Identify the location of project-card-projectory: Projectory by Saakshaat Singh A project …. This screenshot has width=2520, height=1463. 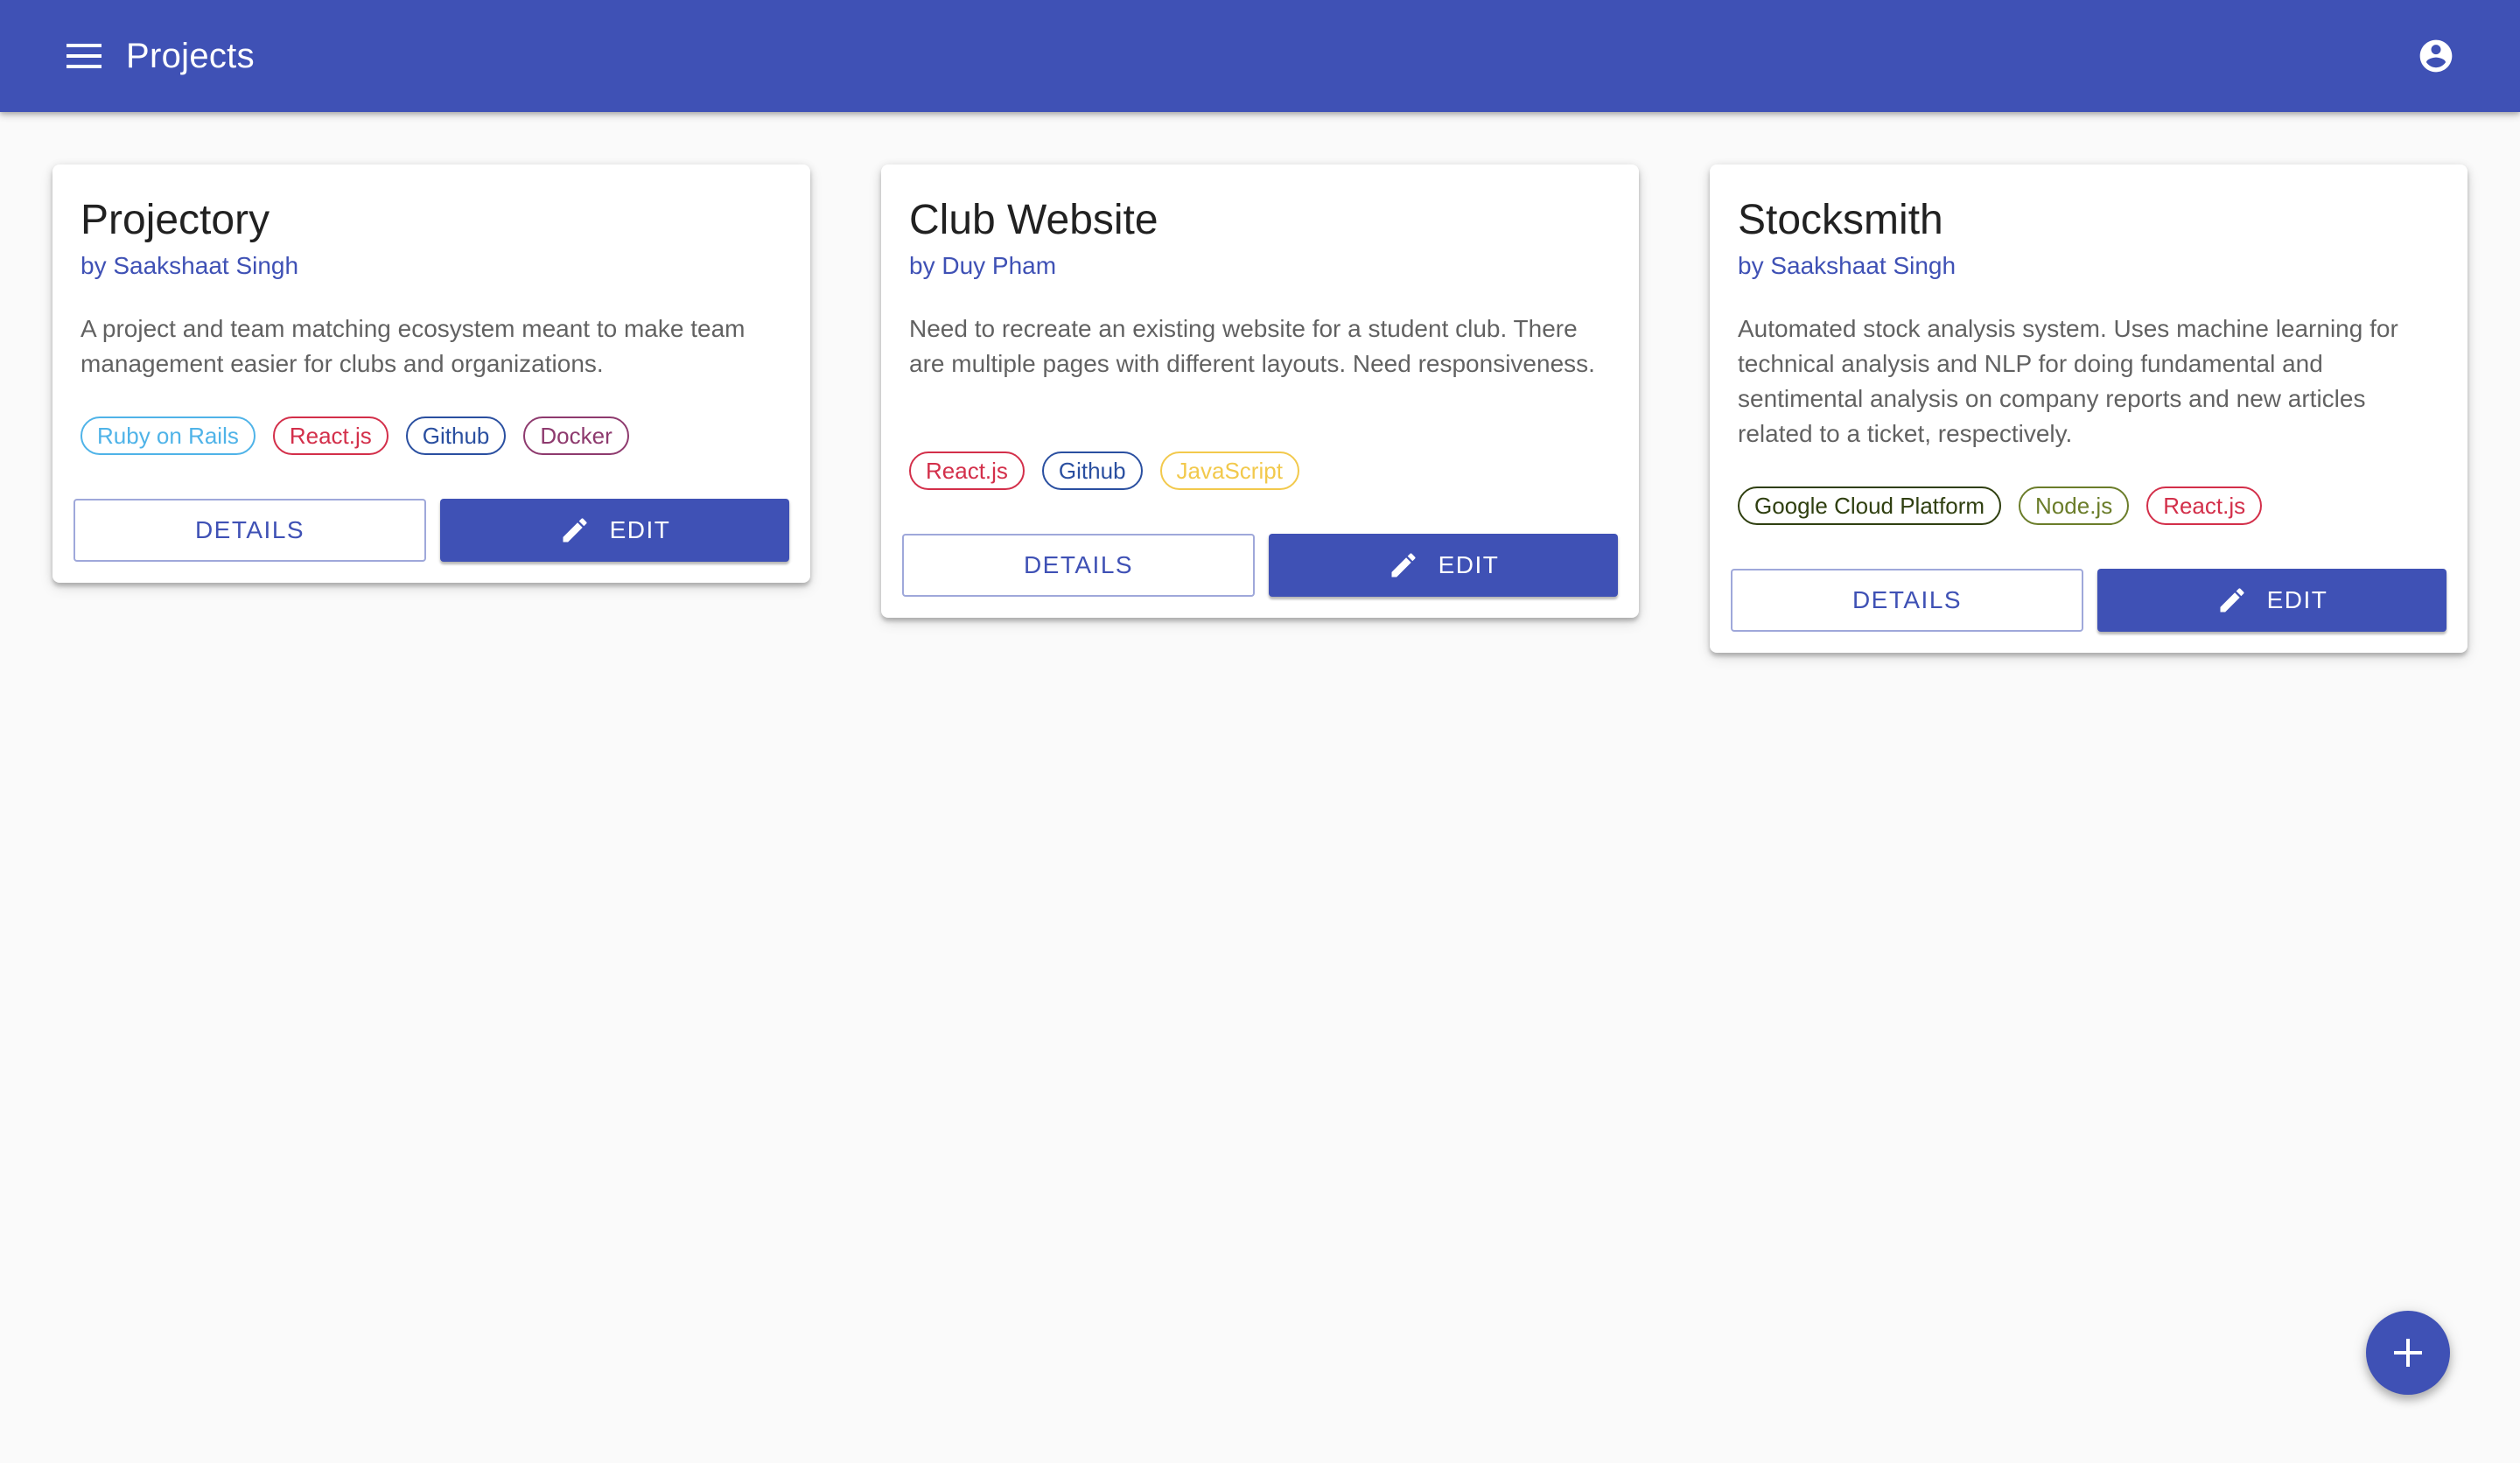
(431, 373).